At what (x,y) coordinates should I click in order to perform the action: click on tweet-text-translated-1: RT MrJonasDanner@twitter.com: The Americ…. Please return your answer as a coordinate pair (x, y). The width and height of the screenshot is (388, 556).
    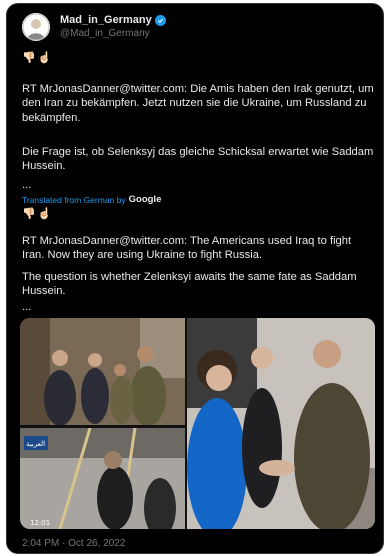
    Looking at the image, I should click on (187, 248).